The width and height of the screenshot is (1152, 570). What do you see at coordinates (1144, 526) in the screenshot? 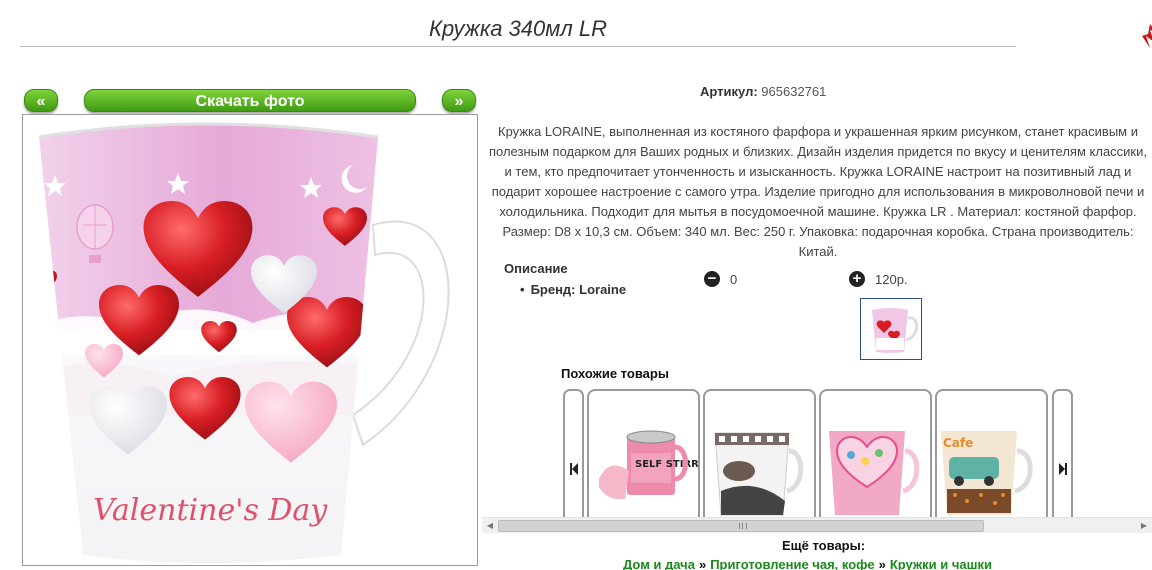
I see `scroll-right-icon: ▶` at bounding box center [1144, 526].